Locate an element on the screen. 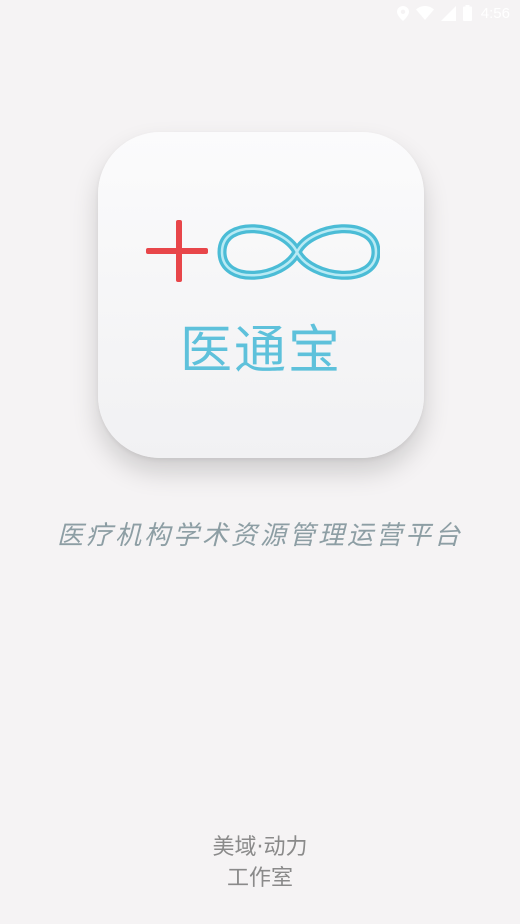 This screenshot has height=924, width=520. studio-name-line2: 工作室 is located at coordinates (259, 878).